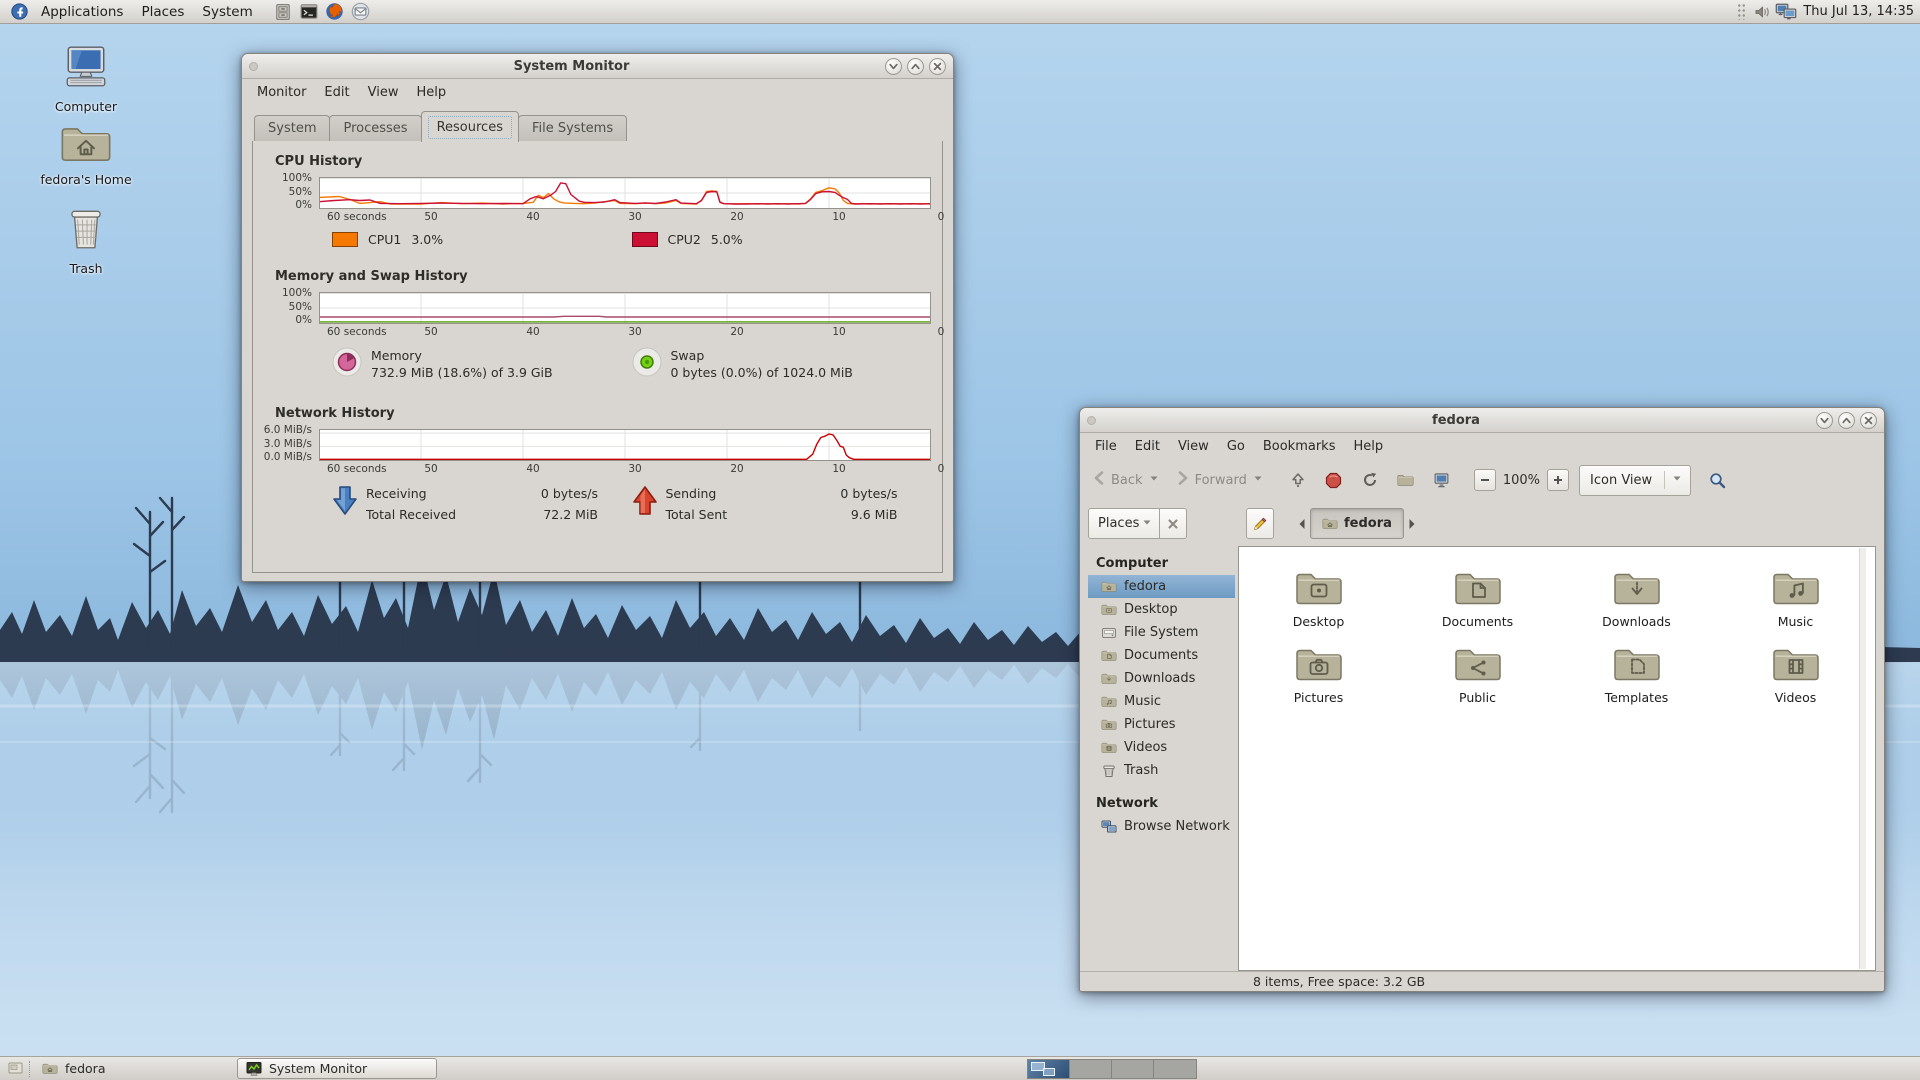 This screenshot has height=1080, width=1920. What do you see at coordinates (383, 92) in the screenshot?
I see `sysmon-menu-view: View` at bounding box center [383, 92].